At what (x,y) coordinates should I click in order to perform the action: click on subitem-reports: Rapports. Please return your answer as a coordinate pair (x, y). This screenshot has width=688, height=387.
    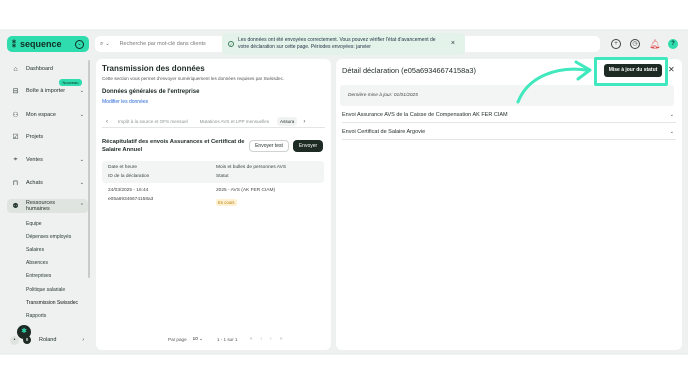
    Looking at the image, I should click on (36, 316).